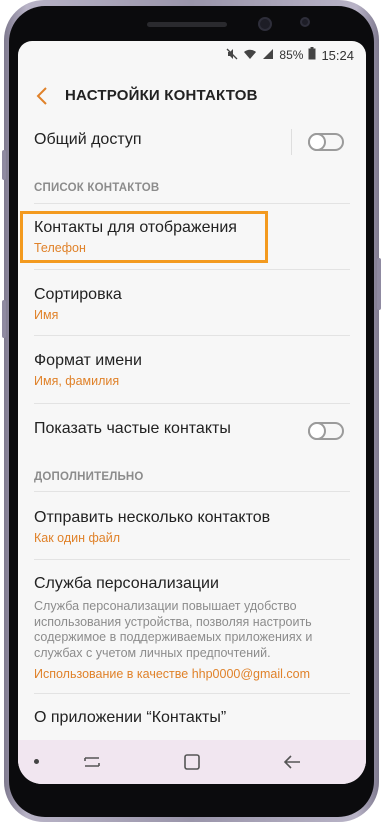  I want to click on back-icon, so click(291, 762).